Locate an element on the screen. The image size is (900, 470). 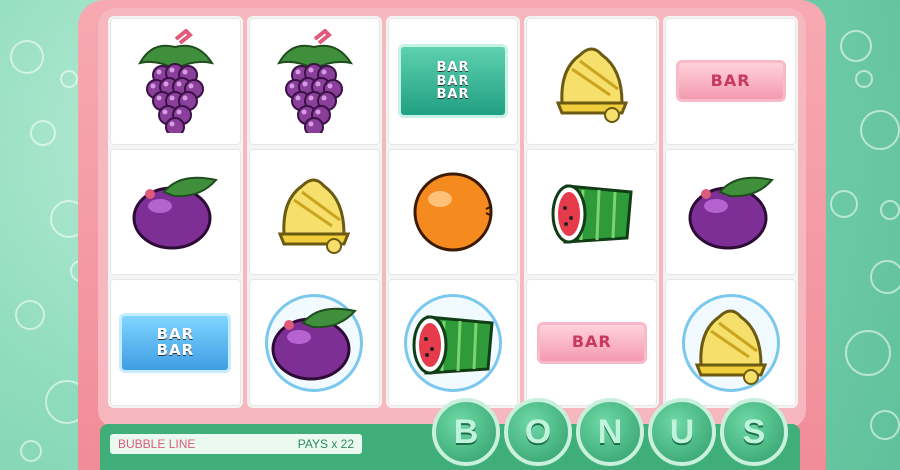
pays-label: PAYS x 22 is located at coordinates (325, 444).